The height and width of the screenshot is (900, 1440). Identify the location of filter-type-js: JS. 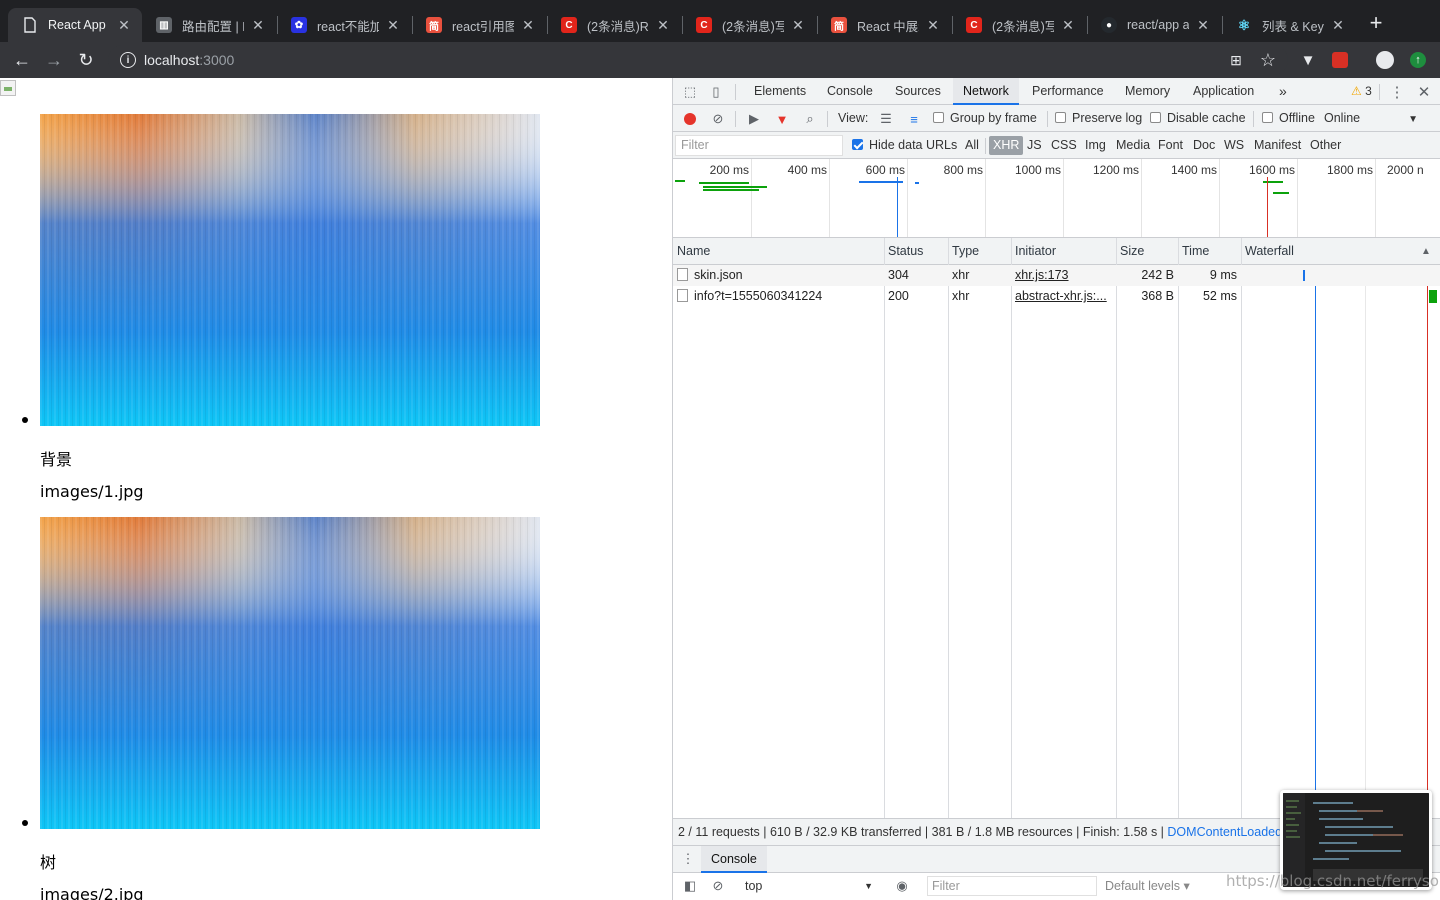
(1034, 145).